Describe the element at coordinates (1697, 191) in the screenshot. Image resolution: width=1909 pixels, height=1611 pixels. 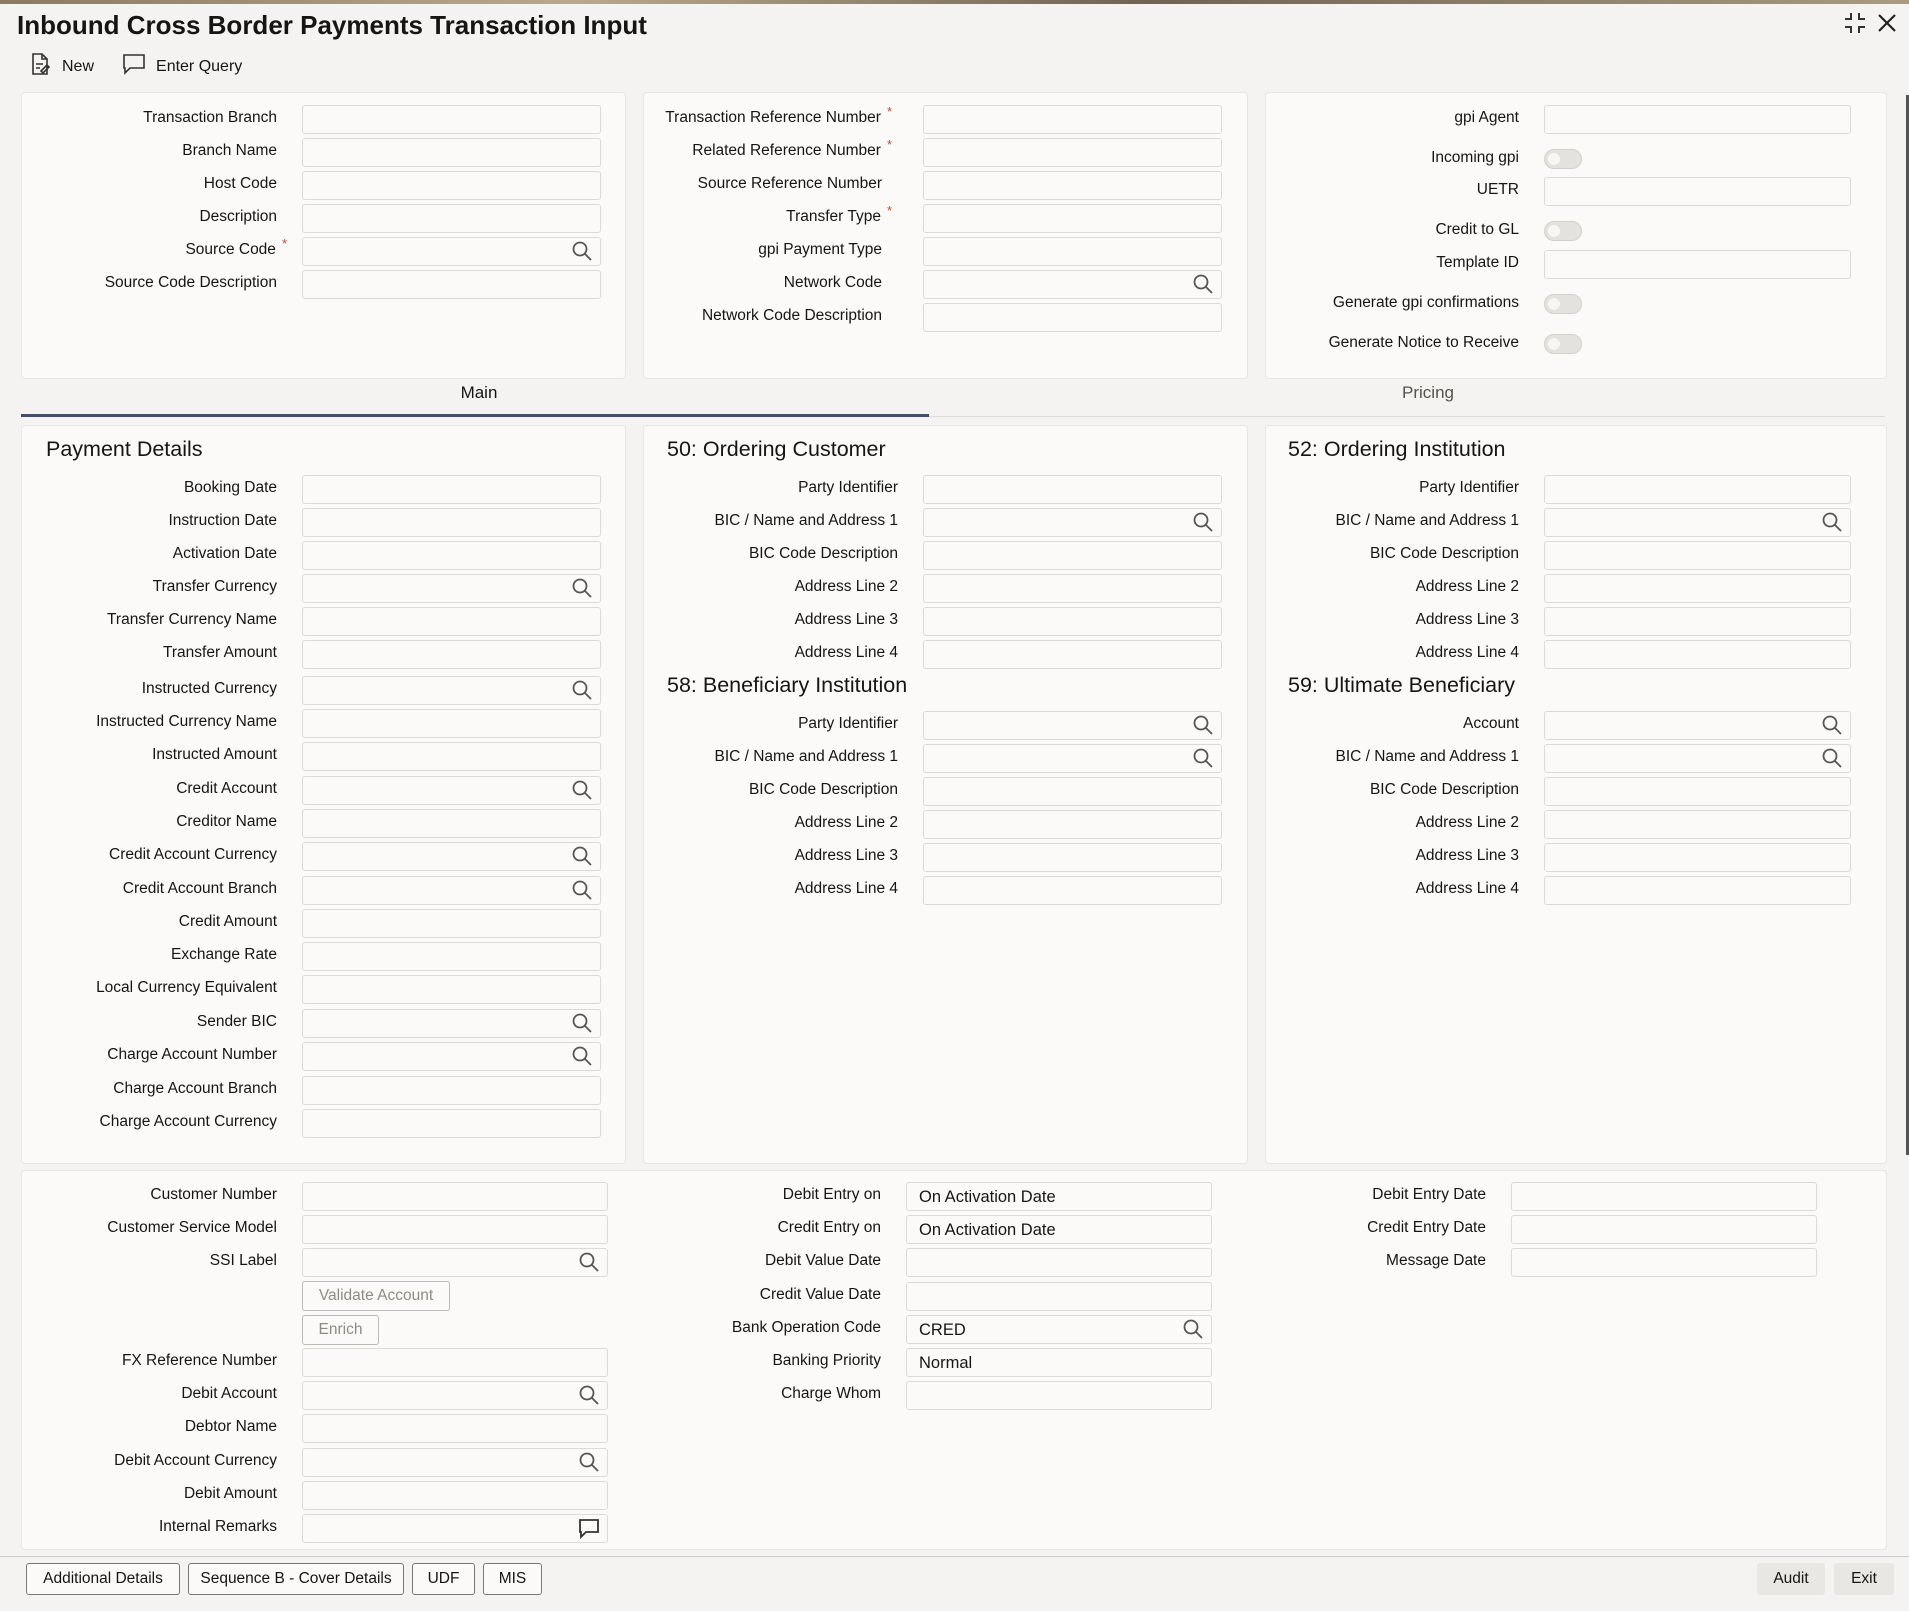
I see `uetr-input` at that location.